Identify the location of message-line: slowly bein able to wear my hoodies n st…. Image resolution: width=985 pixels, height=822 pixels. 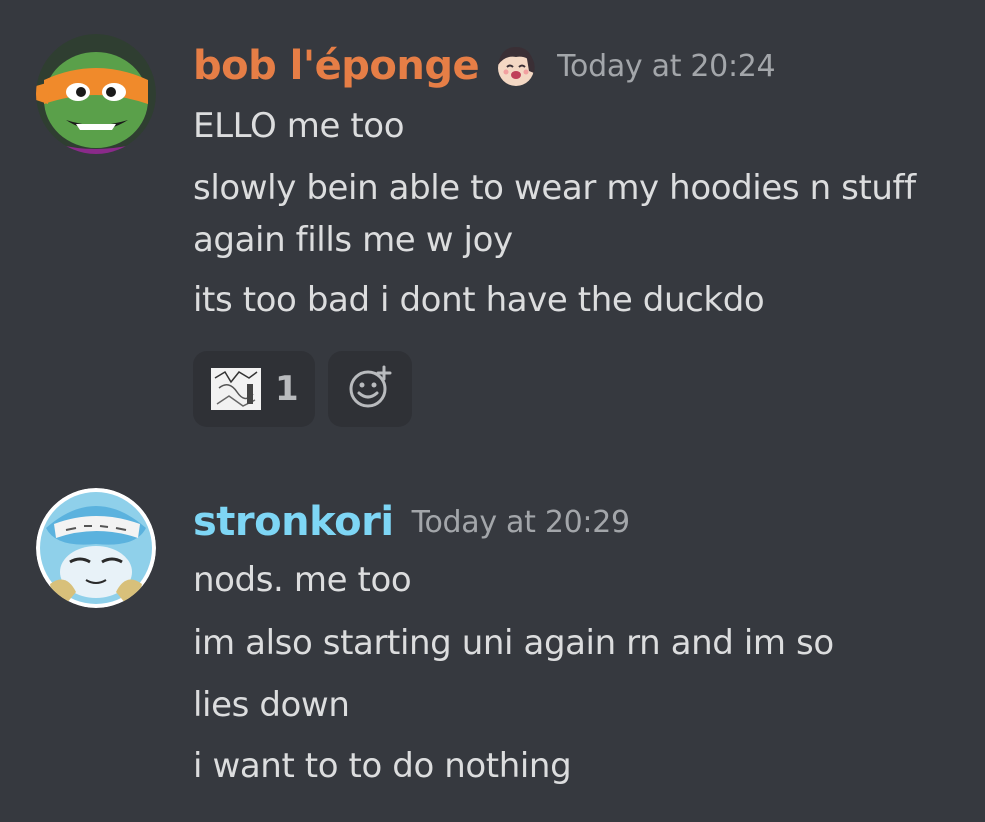
(554, 188).